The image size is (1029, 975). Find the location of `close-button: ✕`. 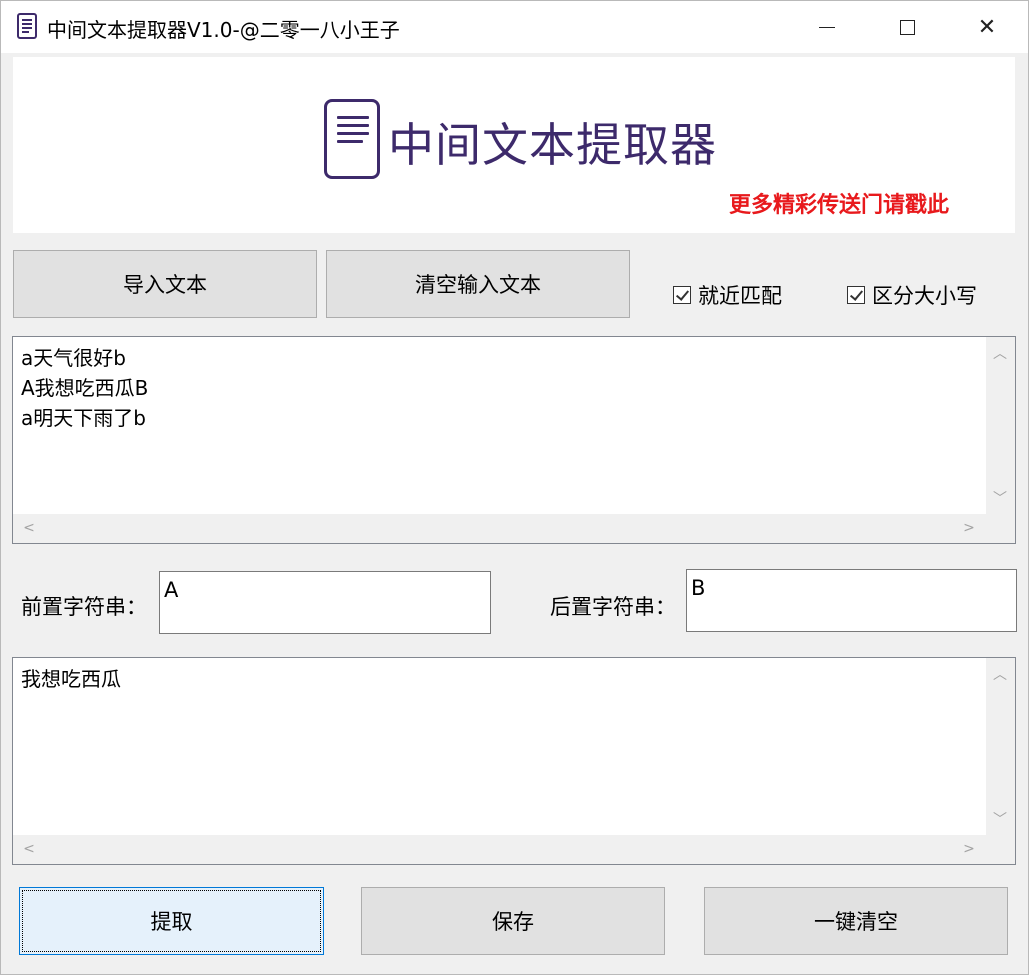

close-button: ✕ is located at coordinates (987, 27).